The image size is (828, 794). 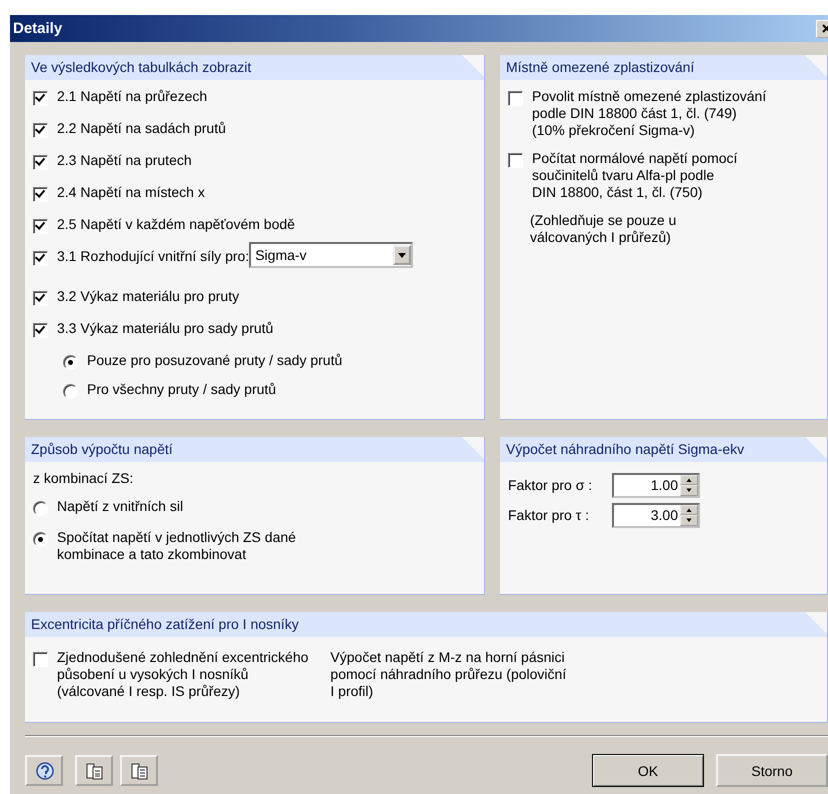 I want to click on checkbox-label: 2.4 Napětí na místech x, so click(x=131, y=192).